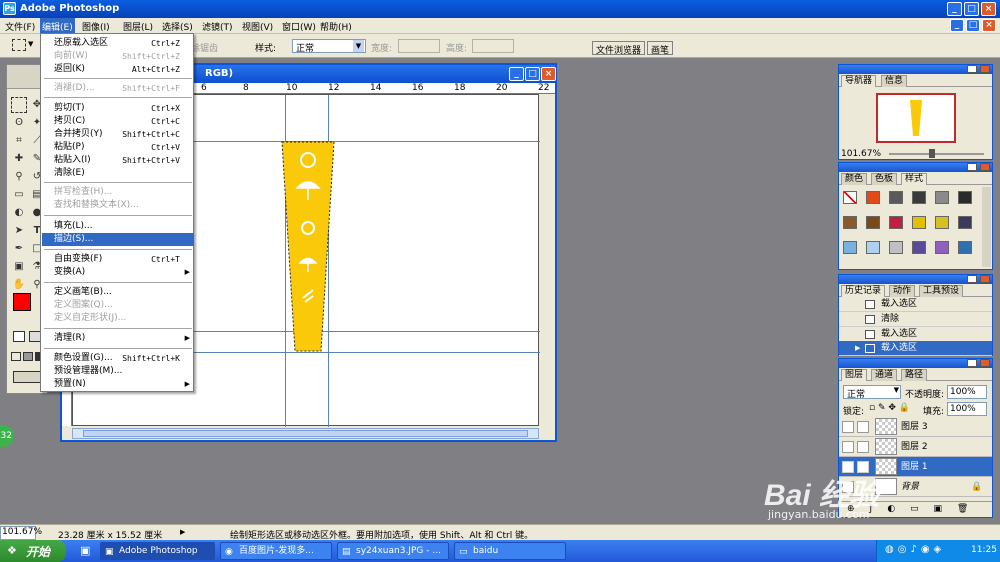 The width and height of the screenshot is (1000, 562). I want to click on marquee-tool-icon, so click(19, 45).